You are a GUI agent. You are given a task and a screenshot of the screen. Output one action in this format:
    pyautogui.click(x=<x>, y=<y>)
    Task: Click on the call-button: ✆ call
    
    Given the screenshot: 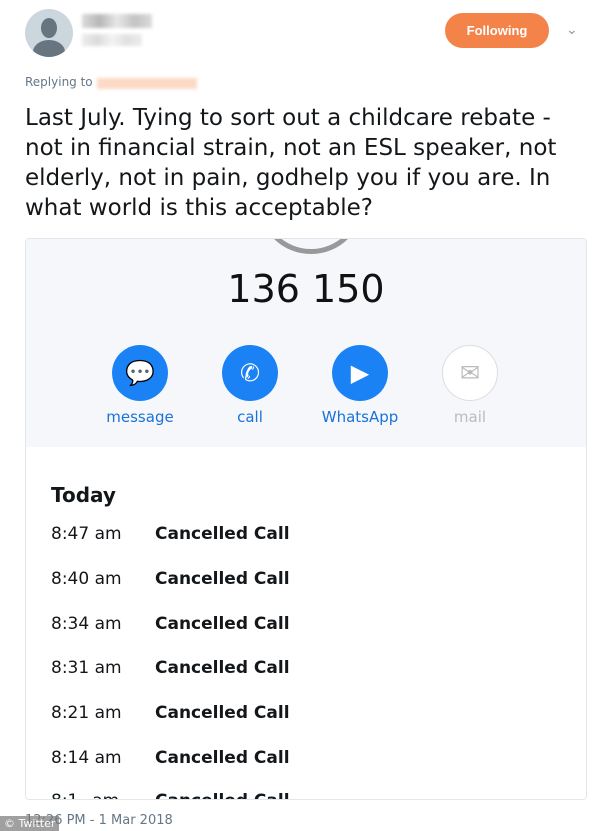 What is the action you would take?
    pyautogui.click(x=250, y=385)
    